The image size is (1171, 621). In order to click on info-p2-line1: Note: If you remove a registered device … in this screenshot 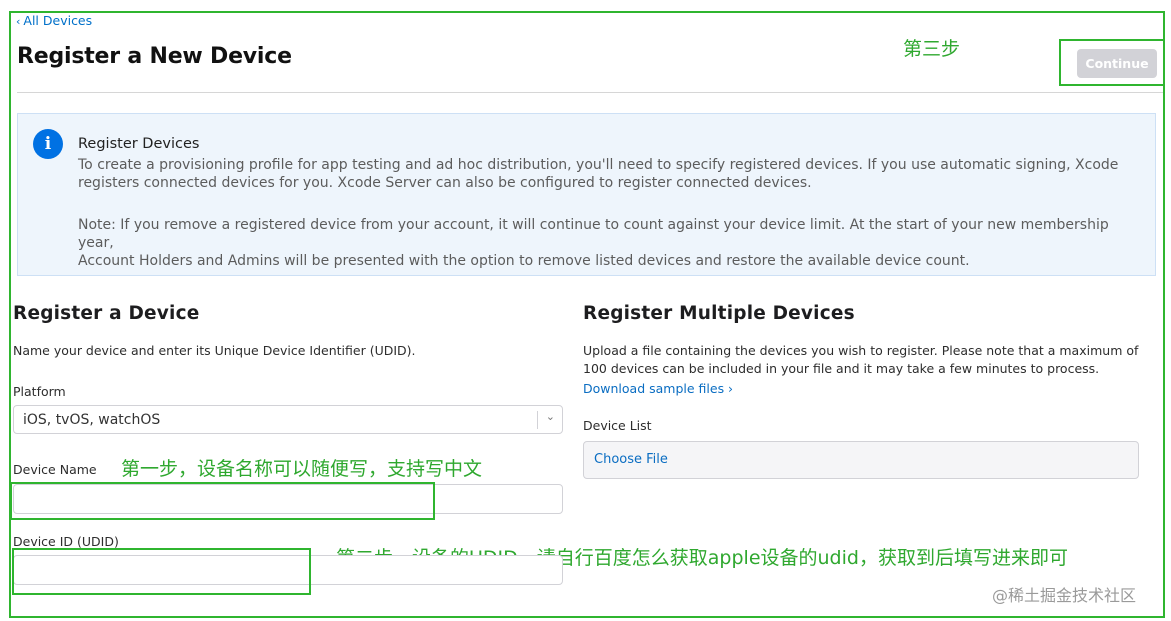, I will do `click(593, 234)`.